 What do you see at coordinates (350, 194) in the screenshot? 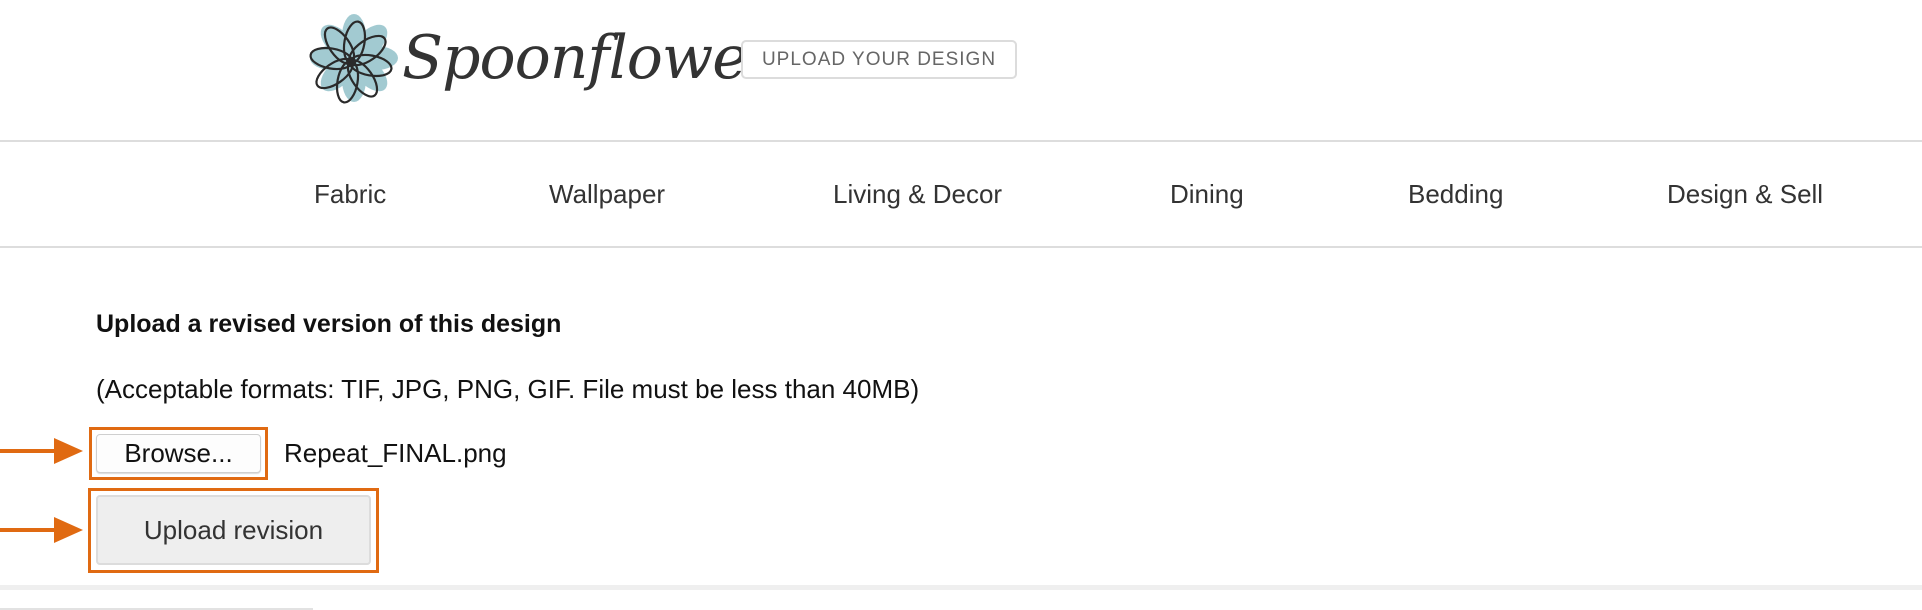
I see `nav-item-fabric: Fabric` at bounding box center [350, 194].